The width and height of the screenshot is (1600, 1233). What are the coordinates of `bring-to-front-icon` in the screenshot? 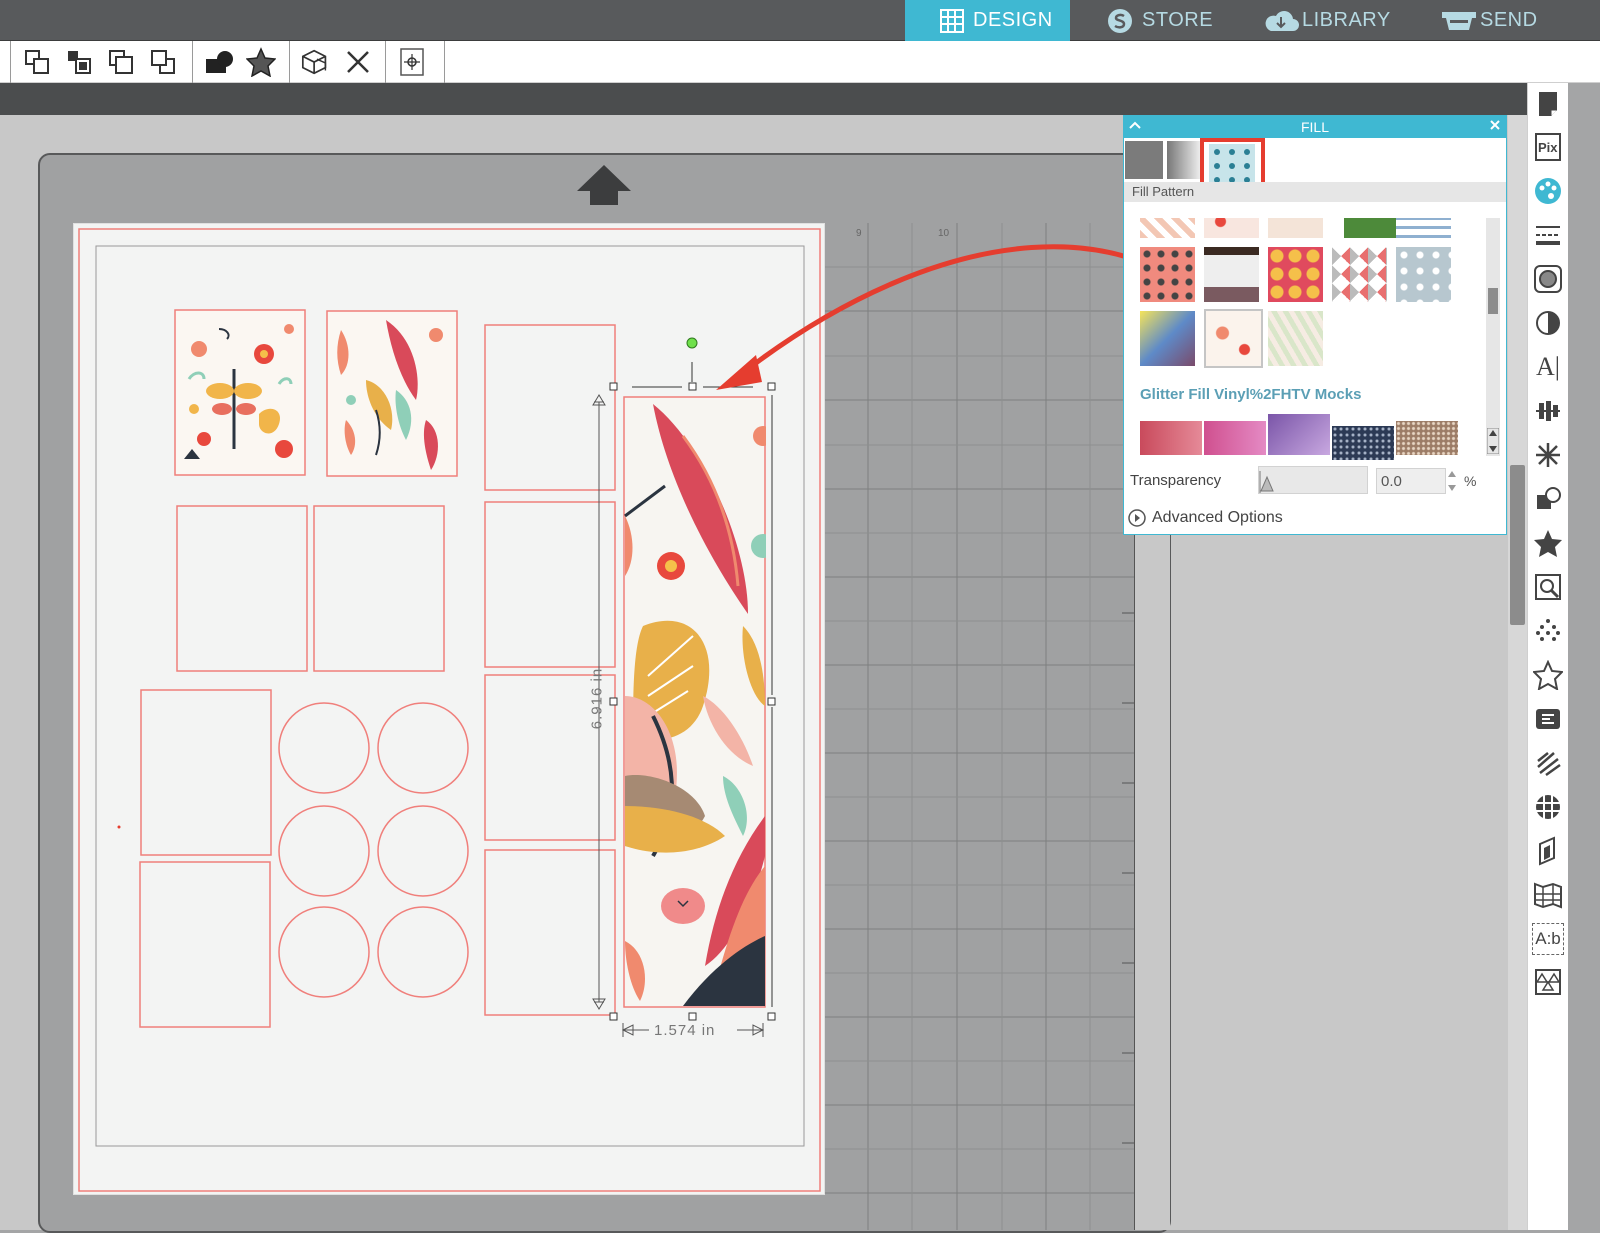 It's located at (37, 62).